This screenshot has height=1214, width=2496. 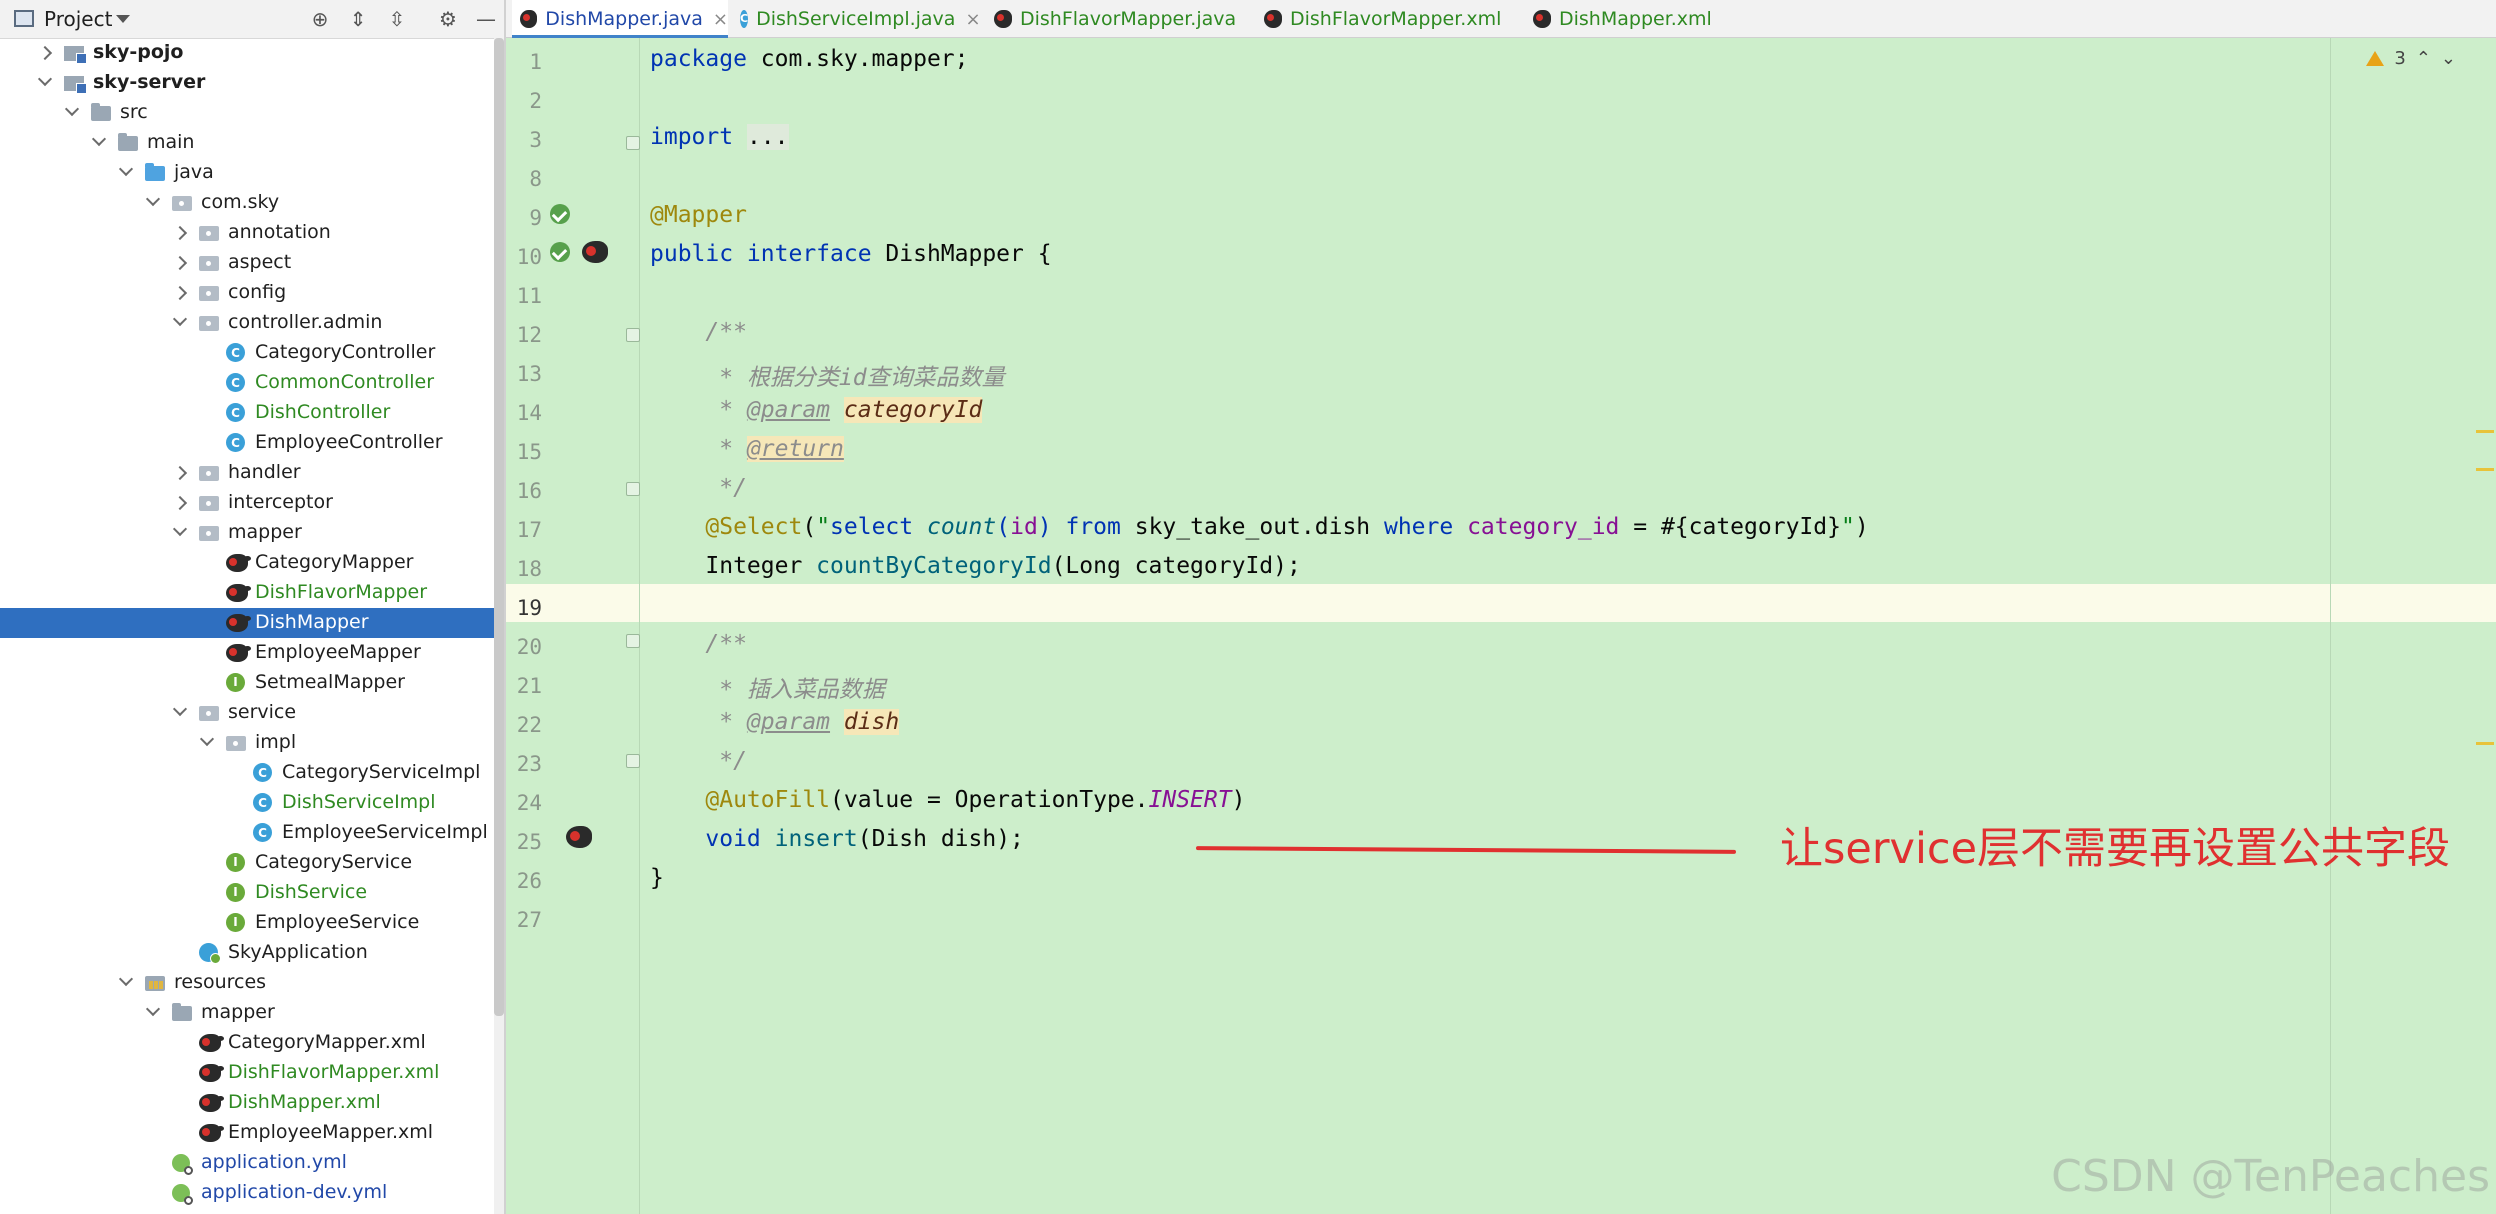 I want to click on expand-all-icon: ⇕, so click(x=358, y=19).